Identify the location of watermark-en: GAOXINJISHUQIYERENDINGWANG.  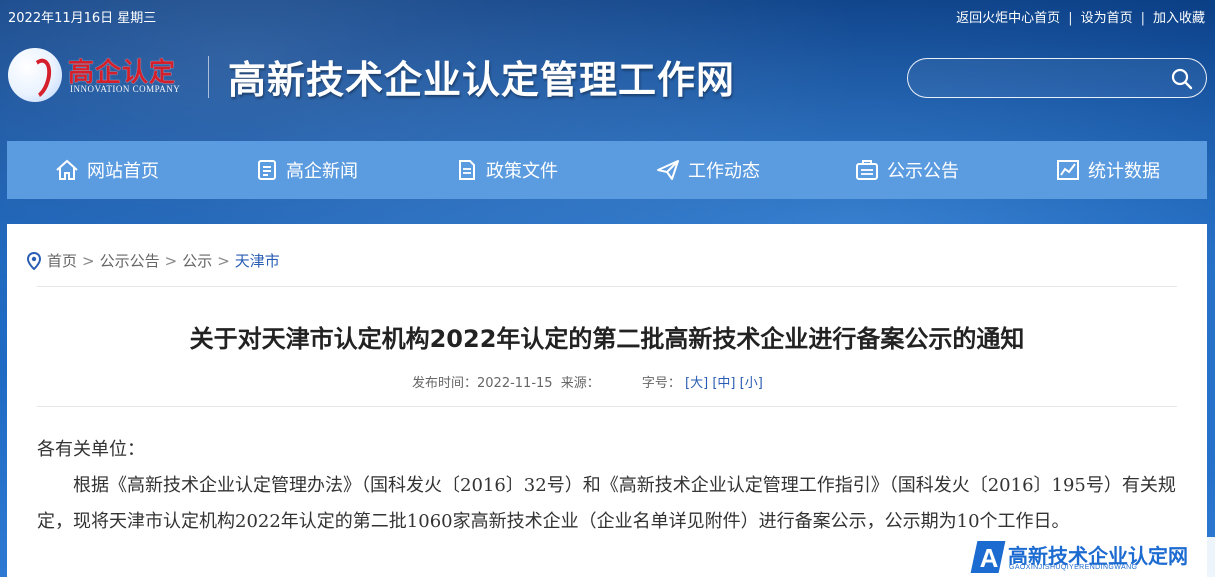
(1073, 567).